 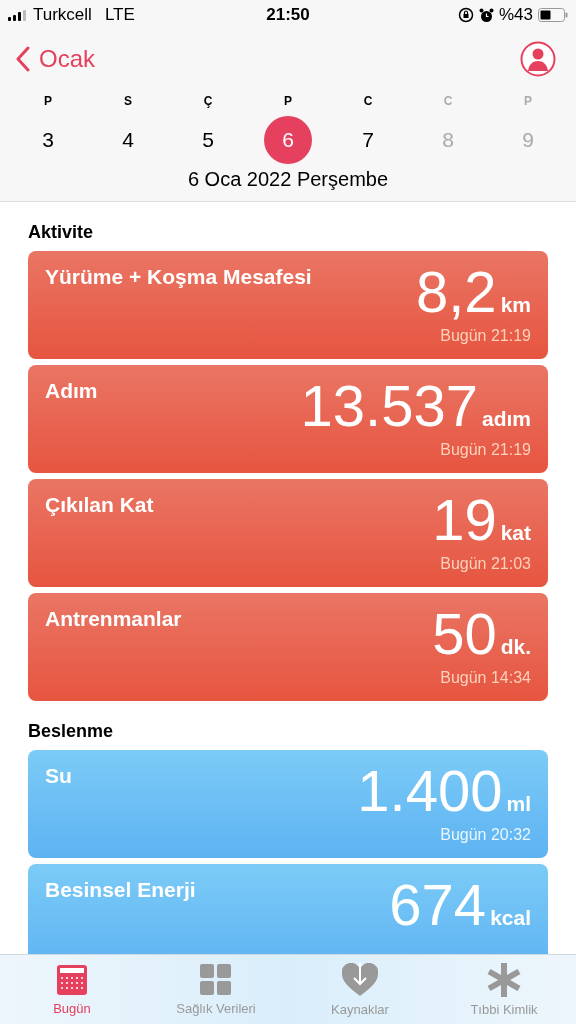 I want to click on tab-item: Kaynaklar, so click(x=360, y=989).